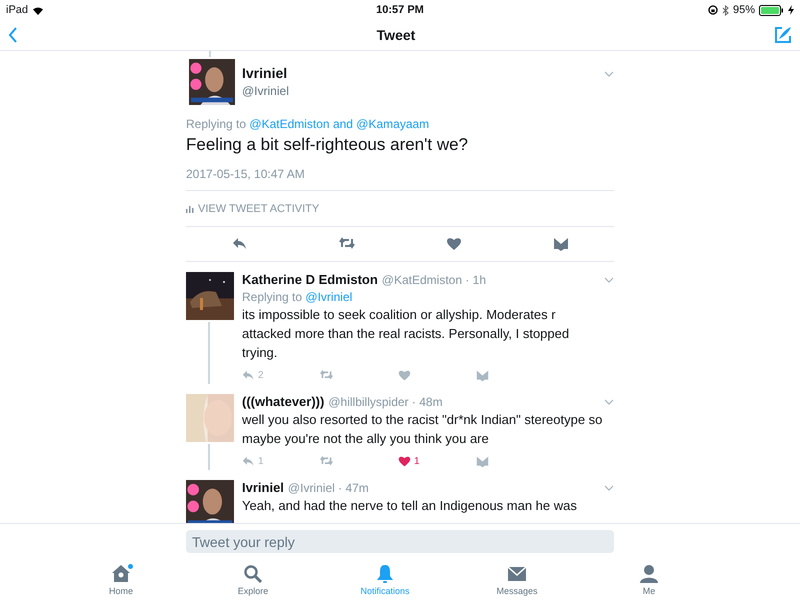  I want to click on tweet-text: Feeling a bit self-righteous aren't we?, so click(328, 145).